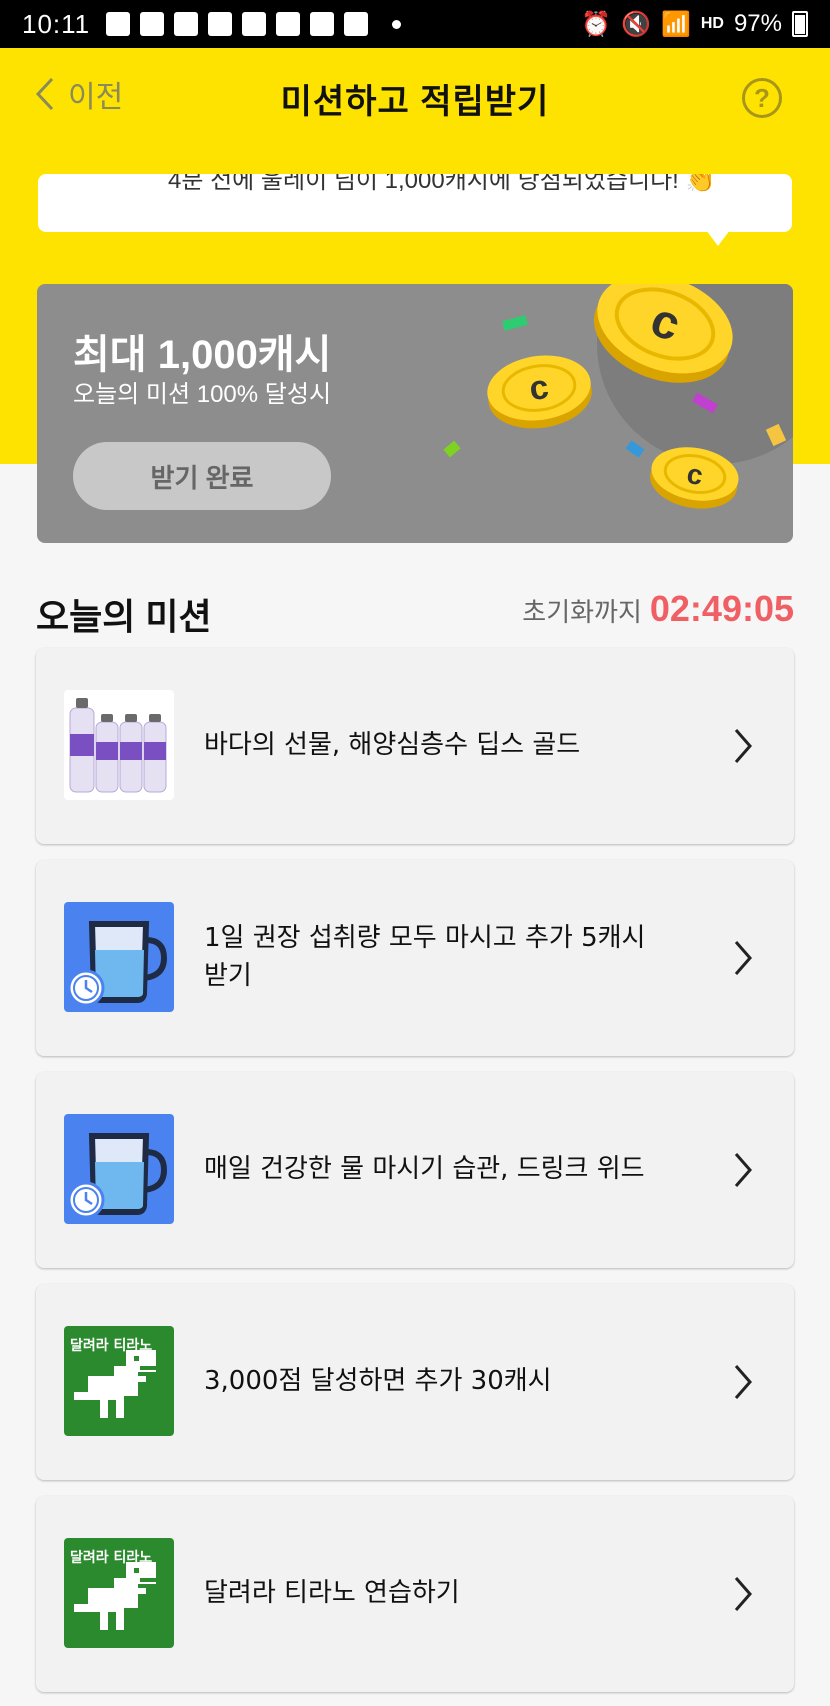  What do you see at coordinates (392, 745) in the screenshot?
I see `mission-title: 바다의 선물, 해양심층수 딥스 골드` at bounding box center [392, 745].